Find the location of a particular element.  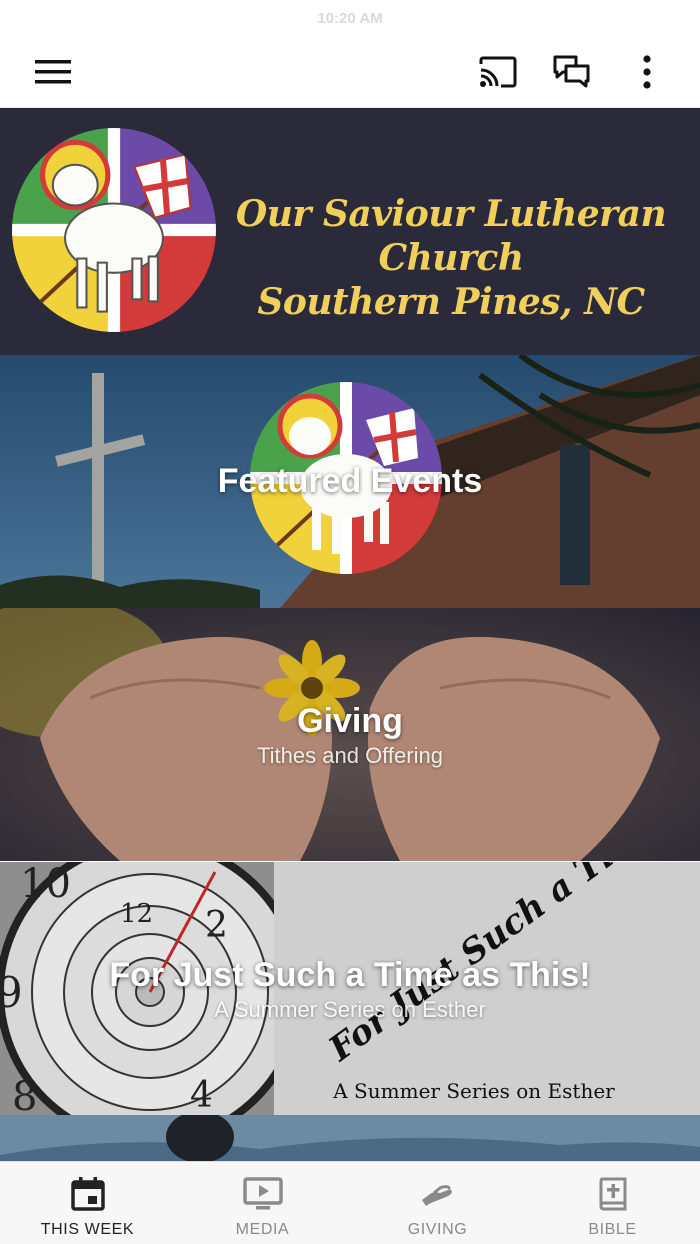

more-vertical-icon is located at coordinates (647, 72).